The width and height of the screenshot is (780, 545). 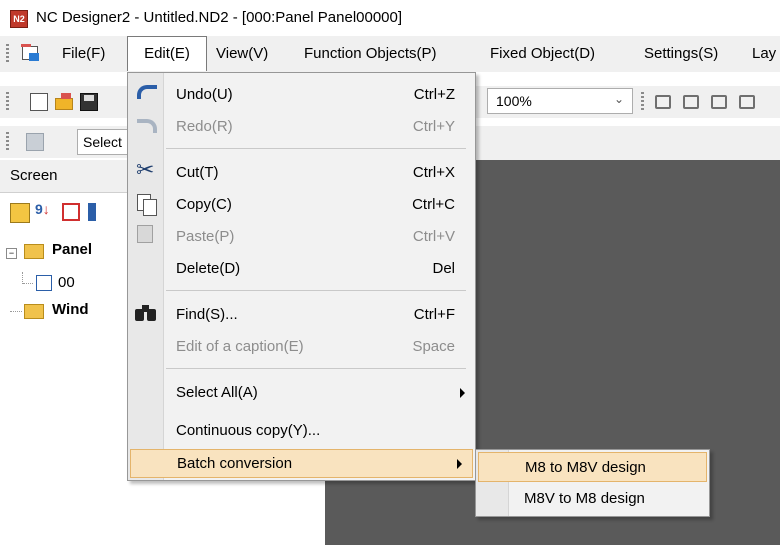 What do you see at coordinates (434, 314) in the screenshot?
I see `menu-item-shortcut: Ctrl+F` at bounding box center [434, 314].